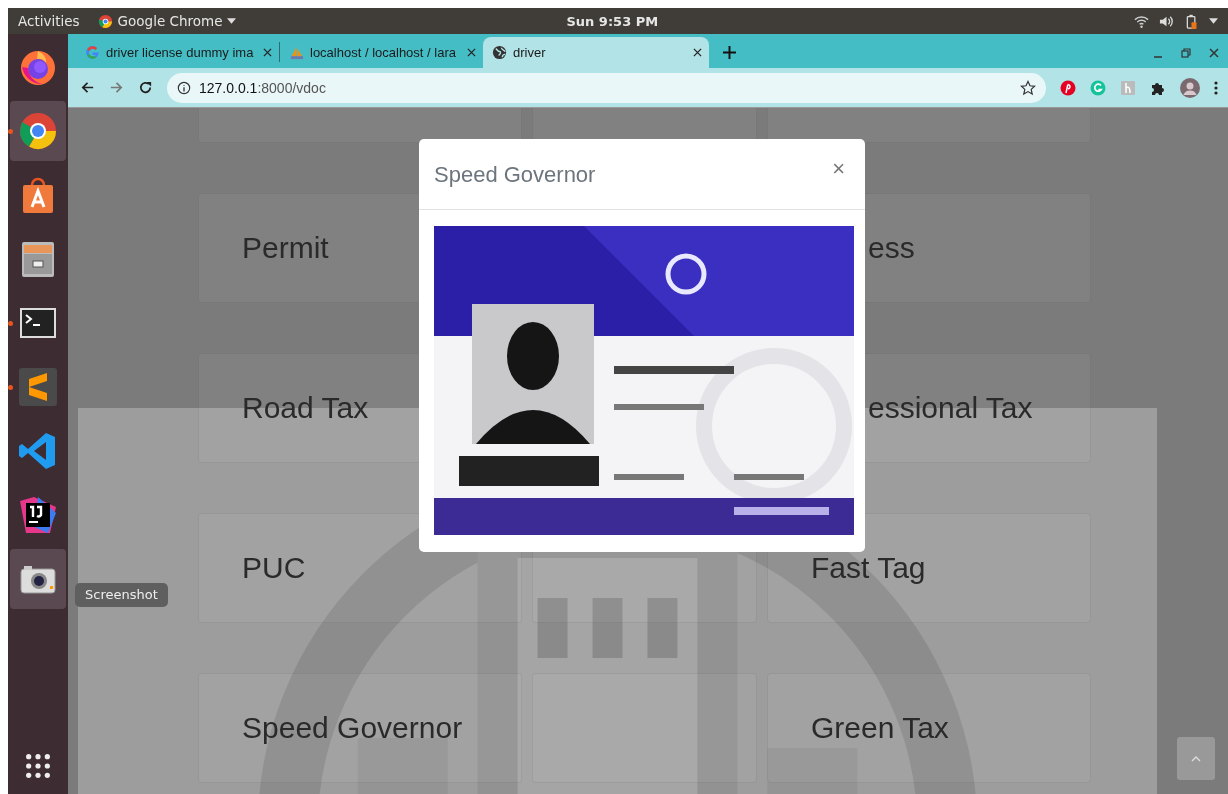 This screenshot has height=794, width=1228. I want to click on info-icon, so click(184, 87).